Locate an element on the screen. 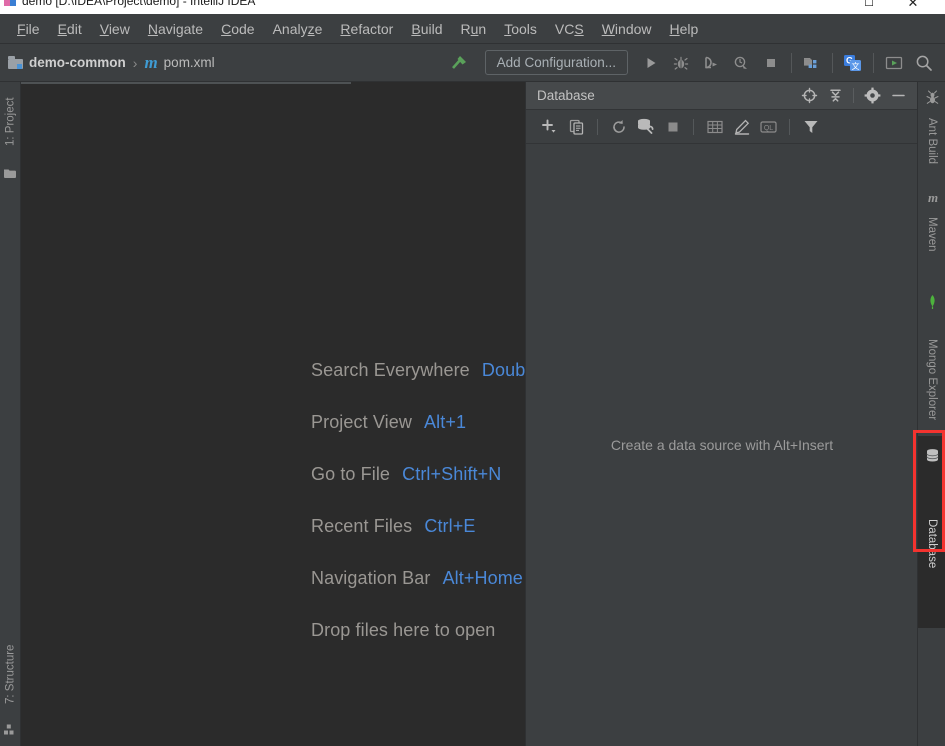 The height and width of the screenshot is (746, 945). collapse-all-icon is located at coordinates (835, 95).